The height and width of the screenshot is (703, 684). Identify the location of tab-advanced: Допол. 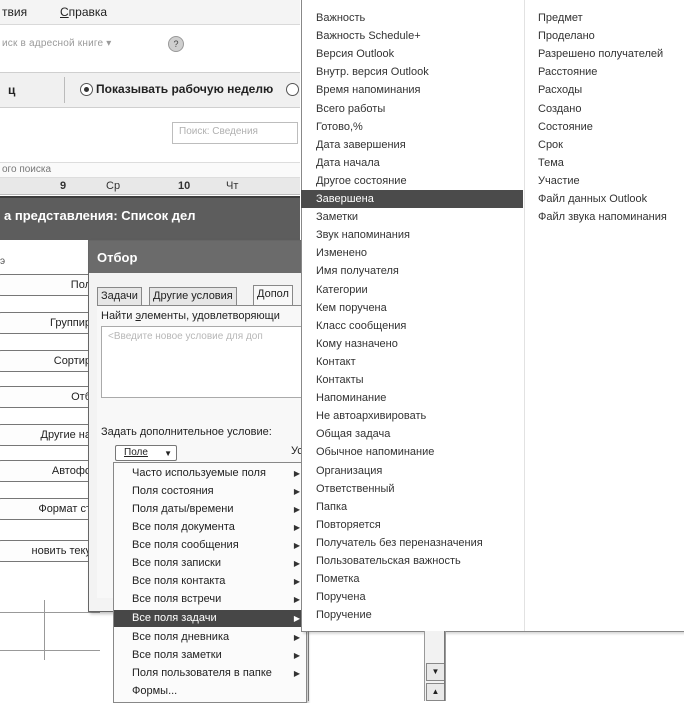
(273, 295).